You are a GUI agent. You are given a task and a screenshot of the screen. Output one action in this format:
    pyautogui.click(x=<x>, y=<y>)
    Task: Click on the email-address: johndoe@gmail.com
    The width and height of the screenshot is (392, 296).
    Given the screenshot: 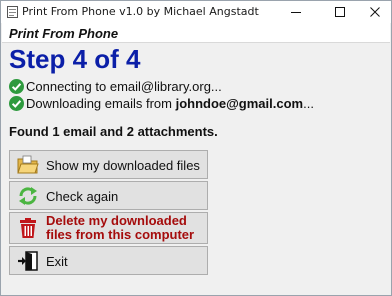 What is the action you would take?
    pyautogui.click(x=239, y=103)
    